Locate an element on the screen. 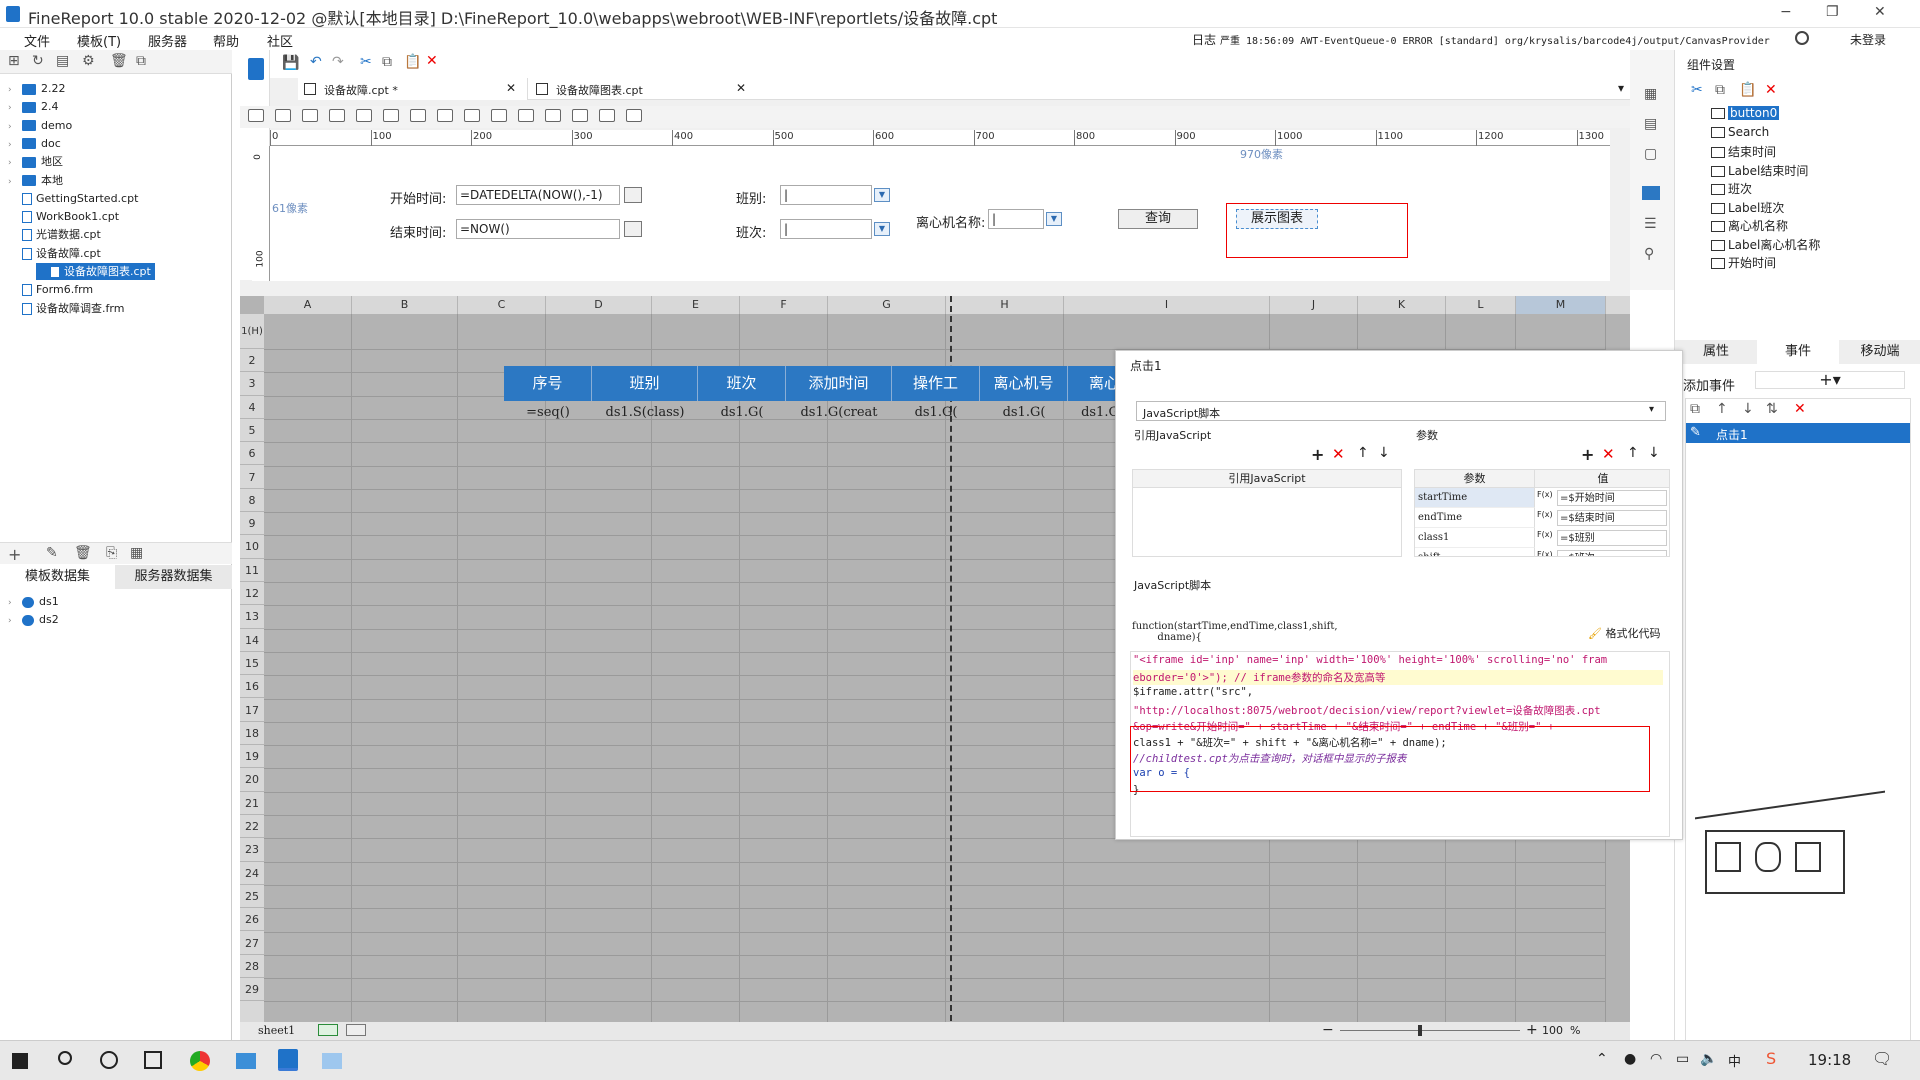 This screenshot has width=1920, height=1080. component-tree-item: Label结束时间 is located at coordinates (1759, 170).